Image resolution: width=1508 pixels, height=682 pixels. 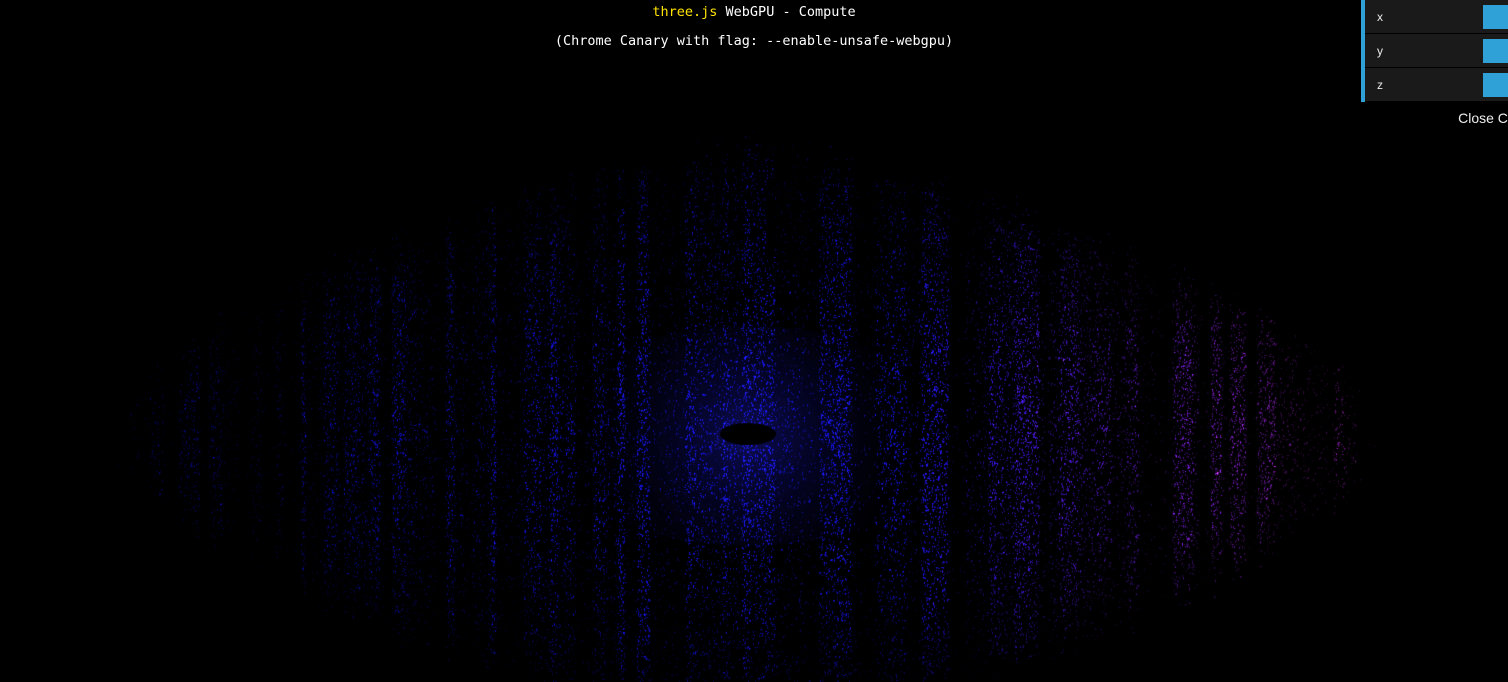 I want to click on gui-label-z: z, so click(x=1380, y=84).